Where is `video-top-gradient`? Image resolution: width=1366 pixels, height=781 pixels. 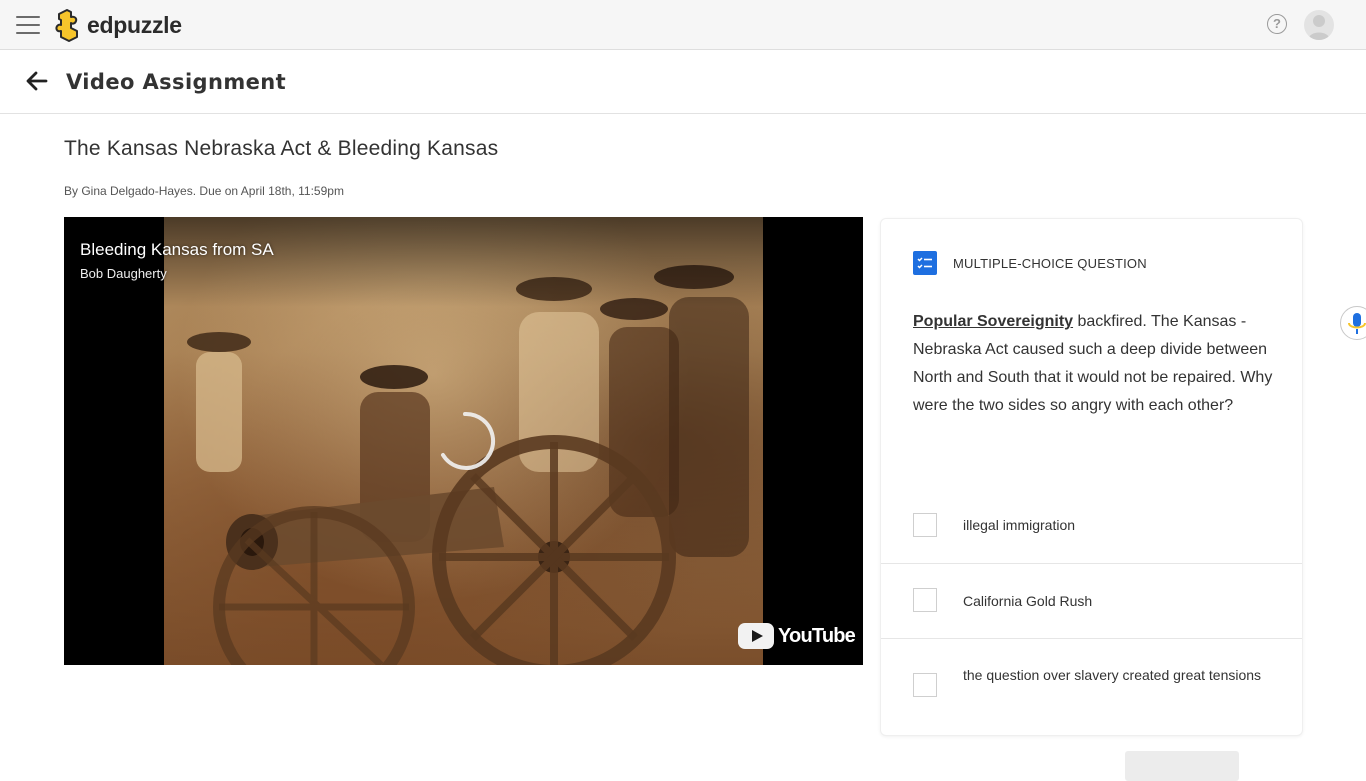 video-top-gradient is located at coordinates (463, 262).